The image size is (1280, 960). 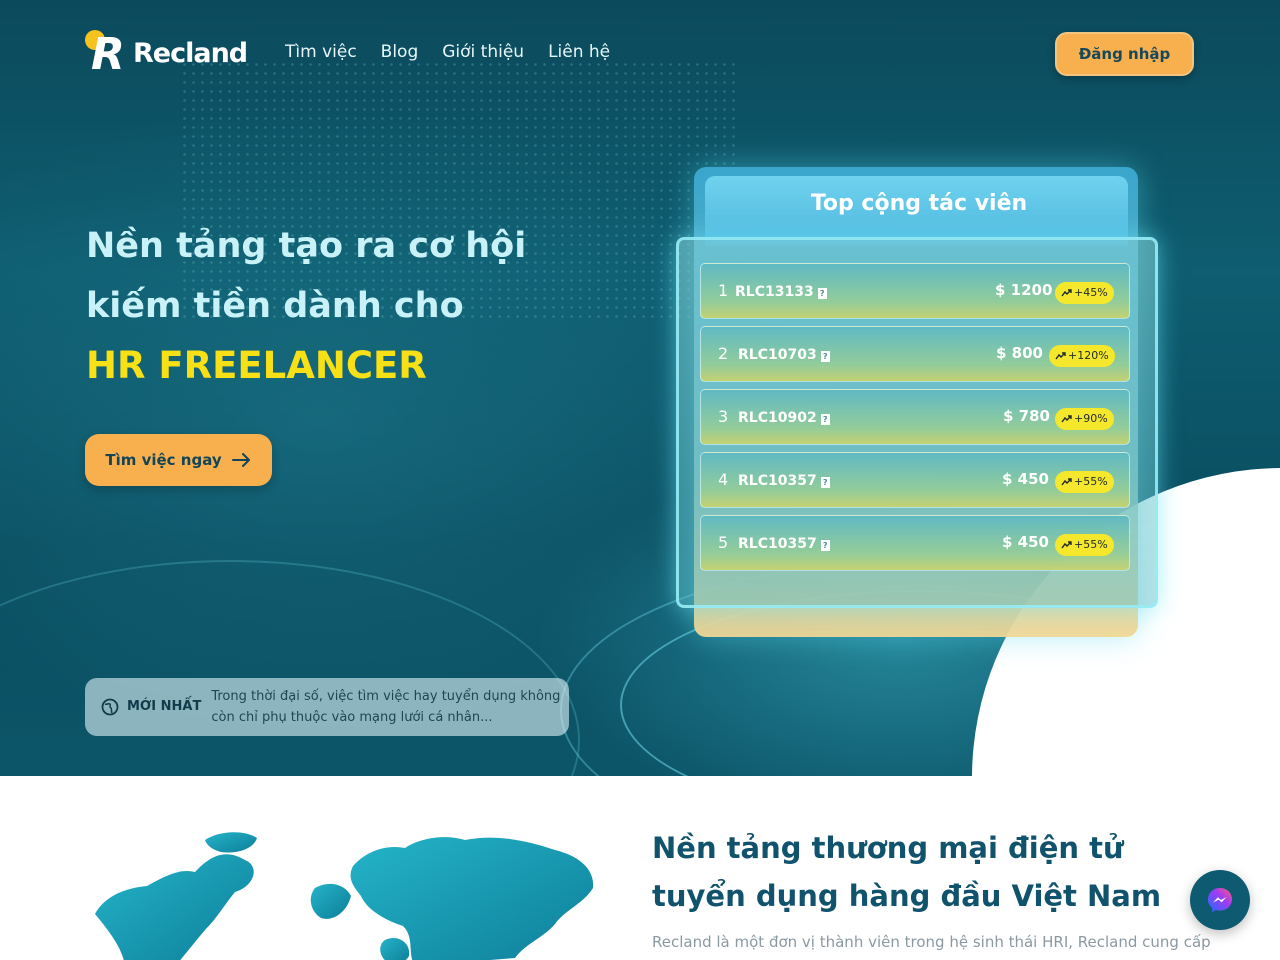 What do you see at coordinates (915, 543) in the screenshot?
I see `leaderboard-row: 5 RLC10357? $ 450 +55%` at bounding box center [915, 543].